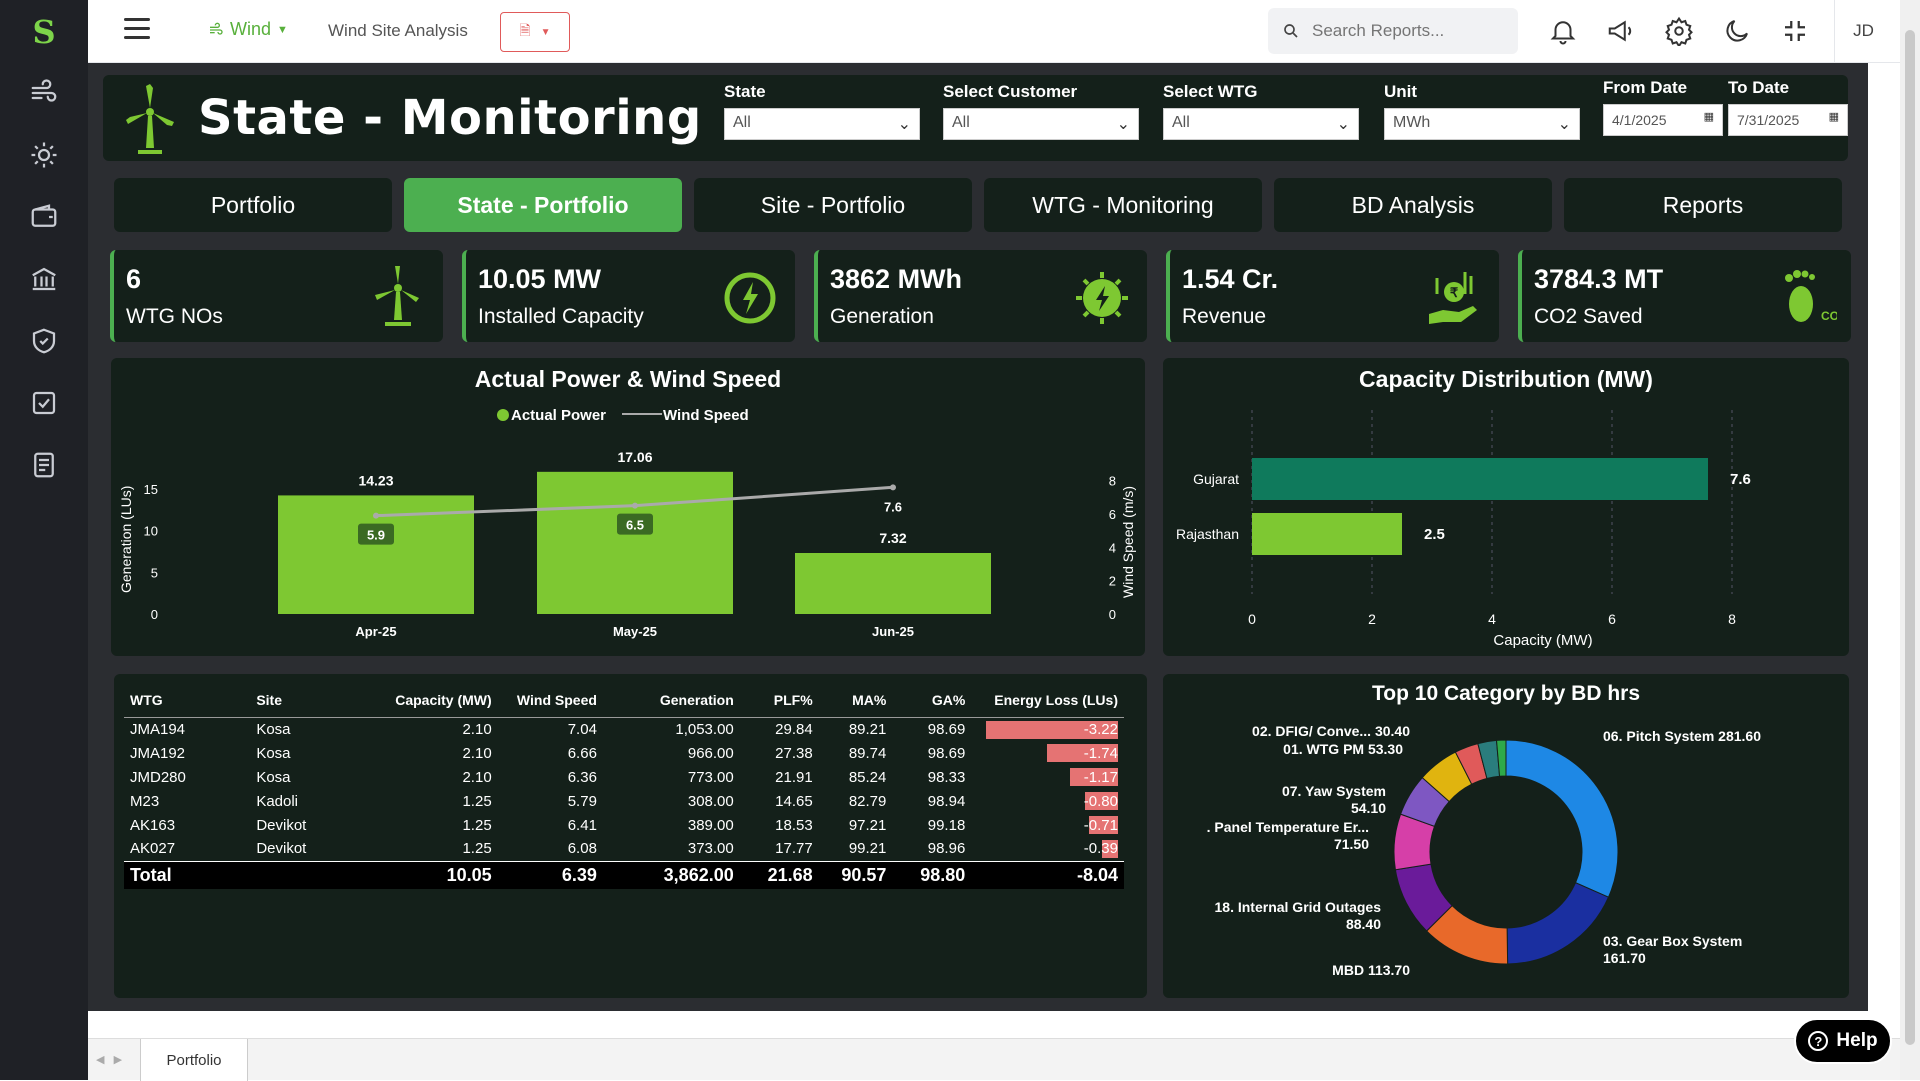 This screenshot has height=1081, width=1920. What do you see at coordinates (1004, 31) in the screenshot?
I see `top-bar: Wind ▼ Wind Site Analysis 🗎 ▼ JD` at bounding box center [1004, 31].